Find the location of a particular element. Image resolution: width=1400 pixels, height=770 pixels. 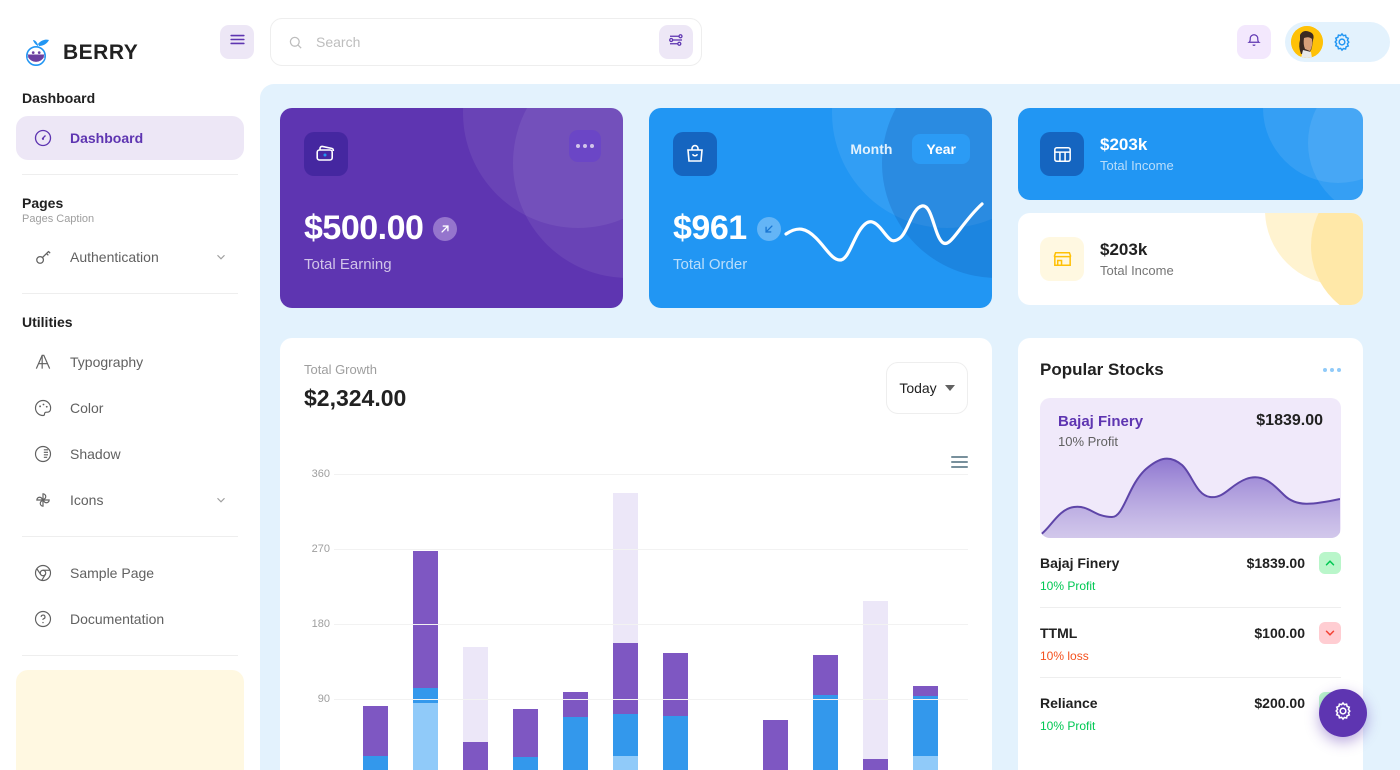

total-income-blue-label: Total Income is located at coordinates (1137, 165).